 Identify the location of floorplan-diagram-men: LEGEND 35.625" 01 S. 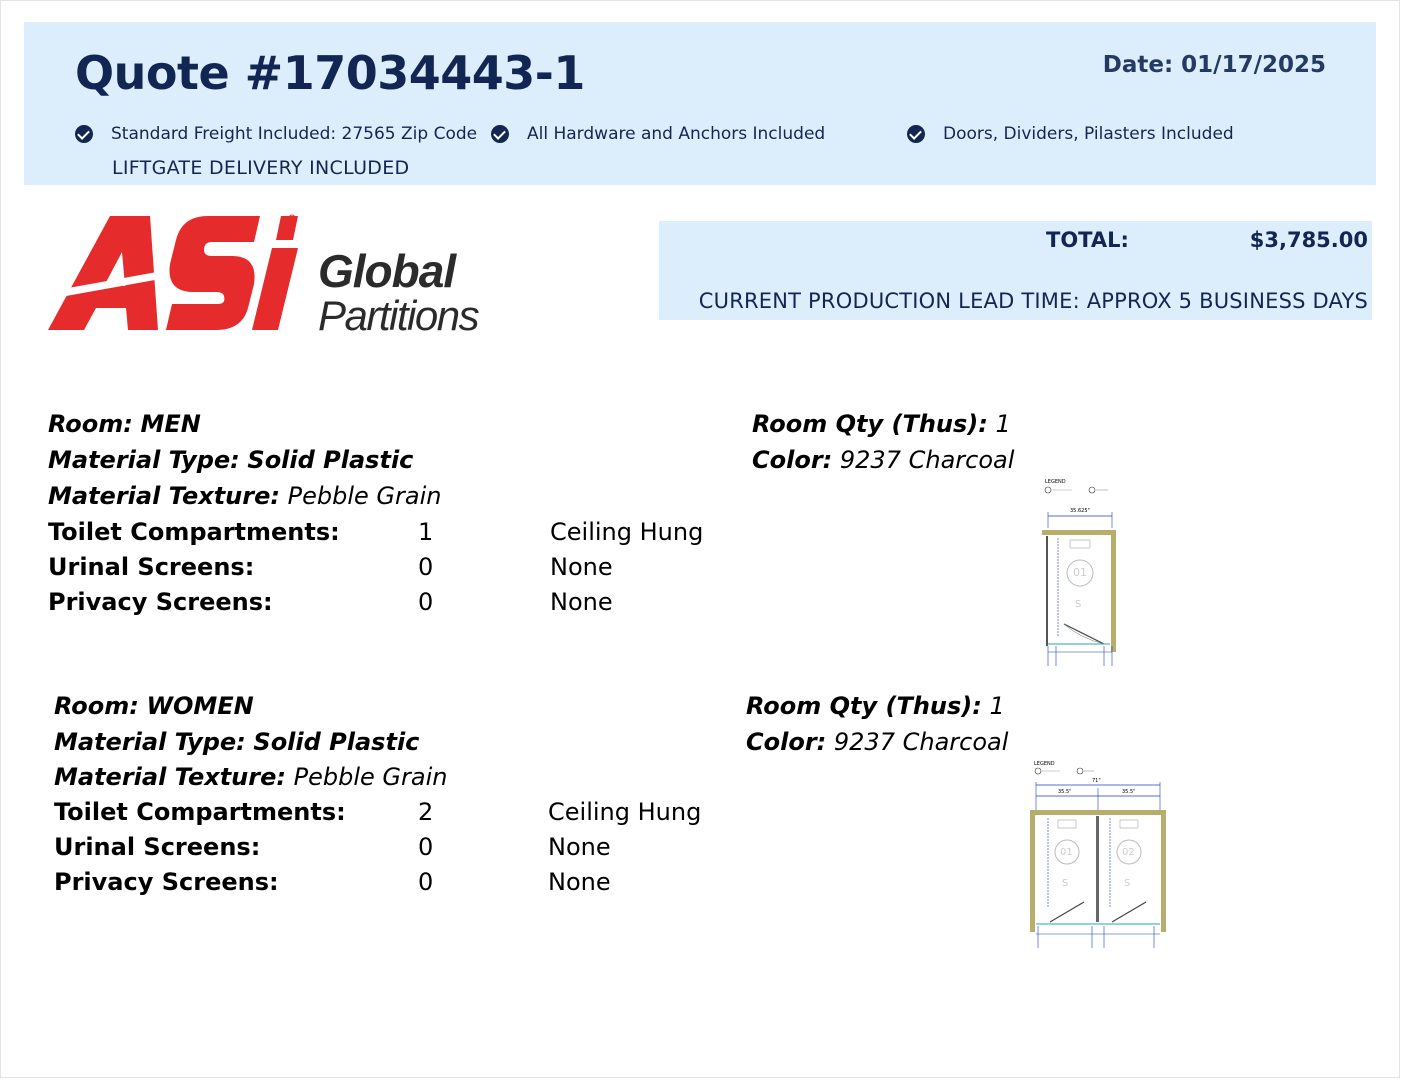
(1079, 572).